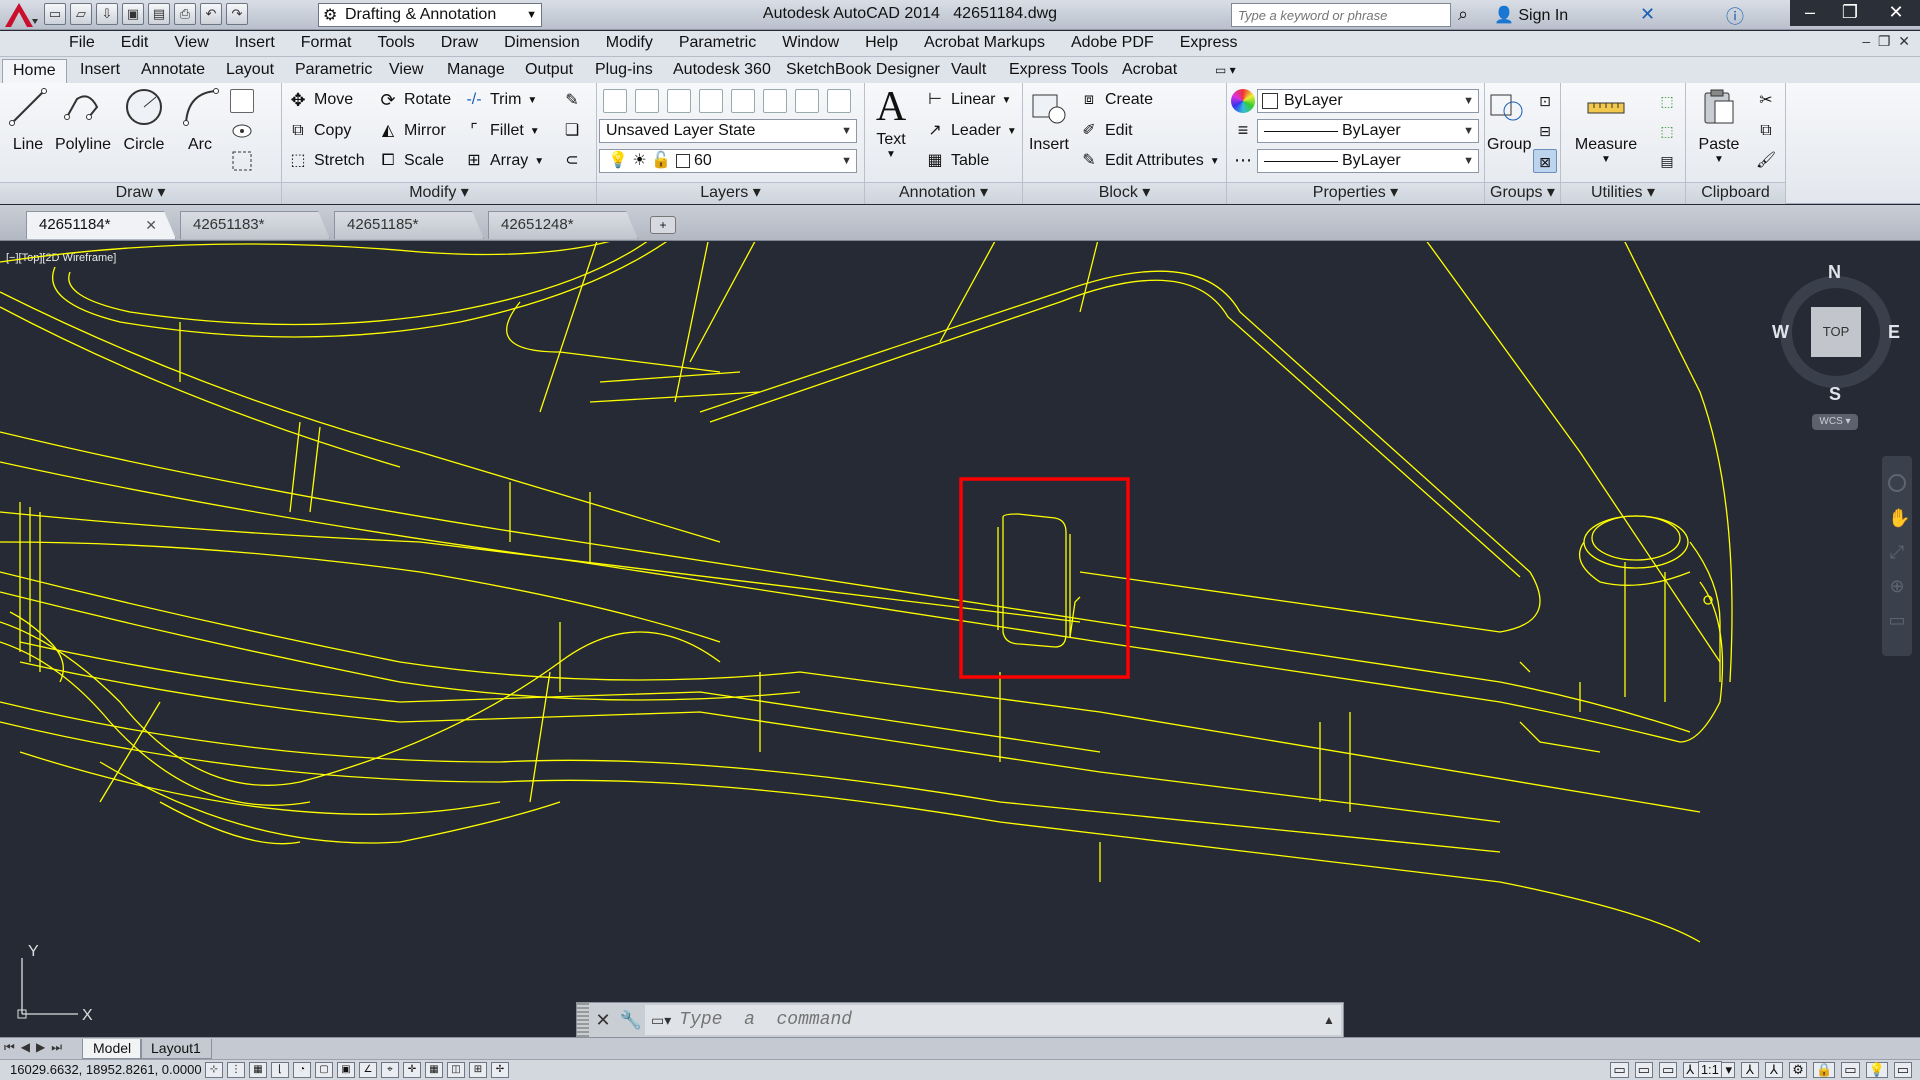 The width and height of the screenshot is (1920, 1080). I want to click on minimize-icon: –, so click(1810, 13).